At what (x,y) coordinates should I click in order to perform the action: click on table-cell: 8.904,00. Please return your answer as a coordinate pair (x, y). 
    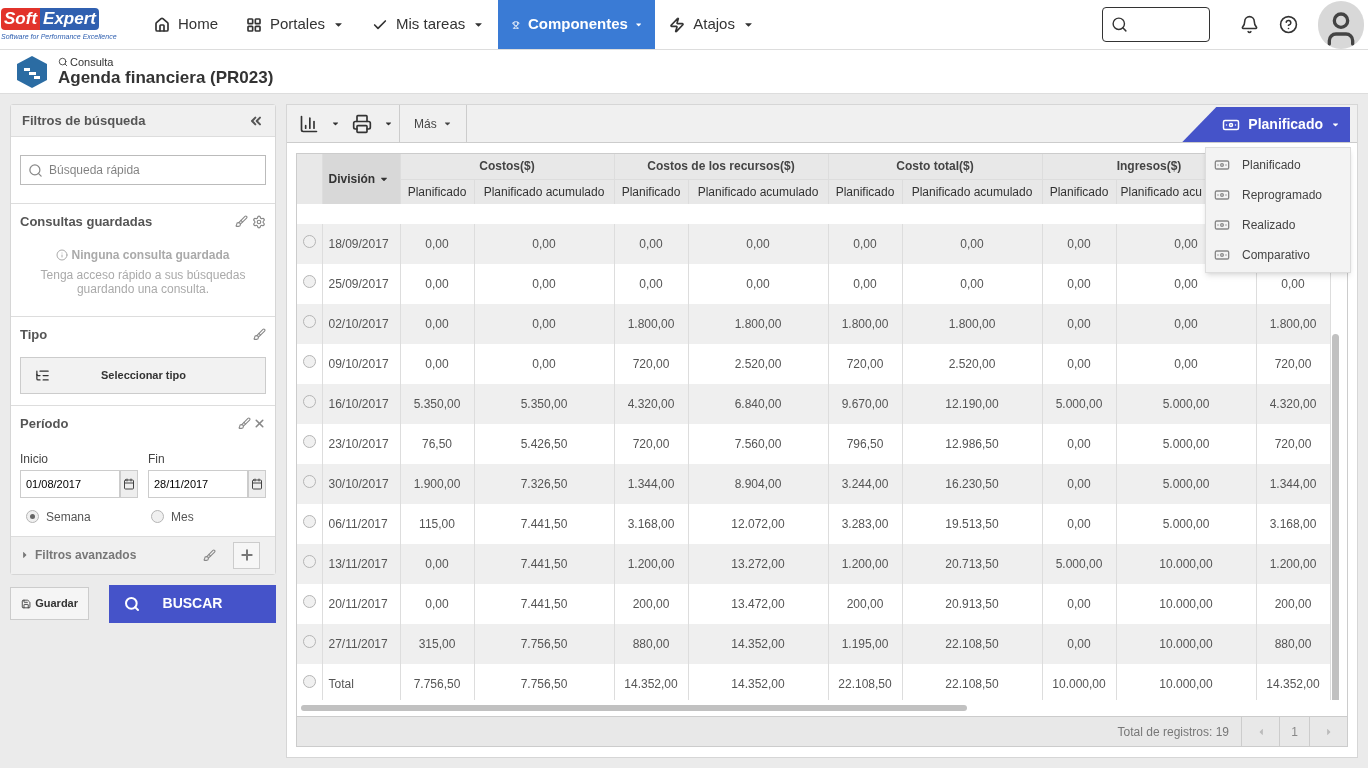
    Looking at the image, I should click on (758, 484).